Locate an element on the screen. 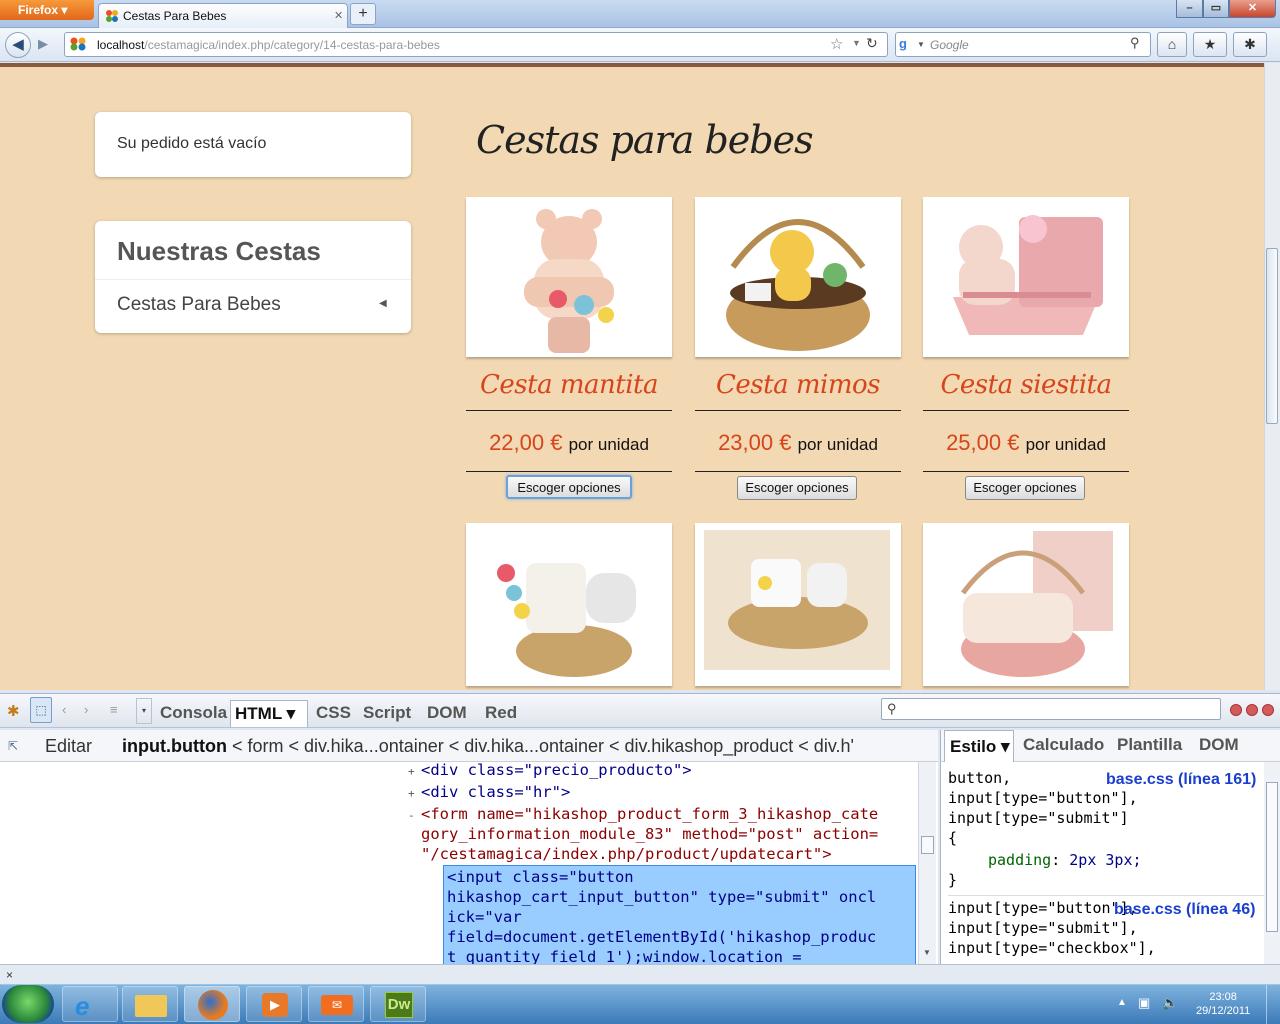 The height and width of the screenshot is (1024, 1280). show-desktop-button is located at coordinates (1273, 1004).